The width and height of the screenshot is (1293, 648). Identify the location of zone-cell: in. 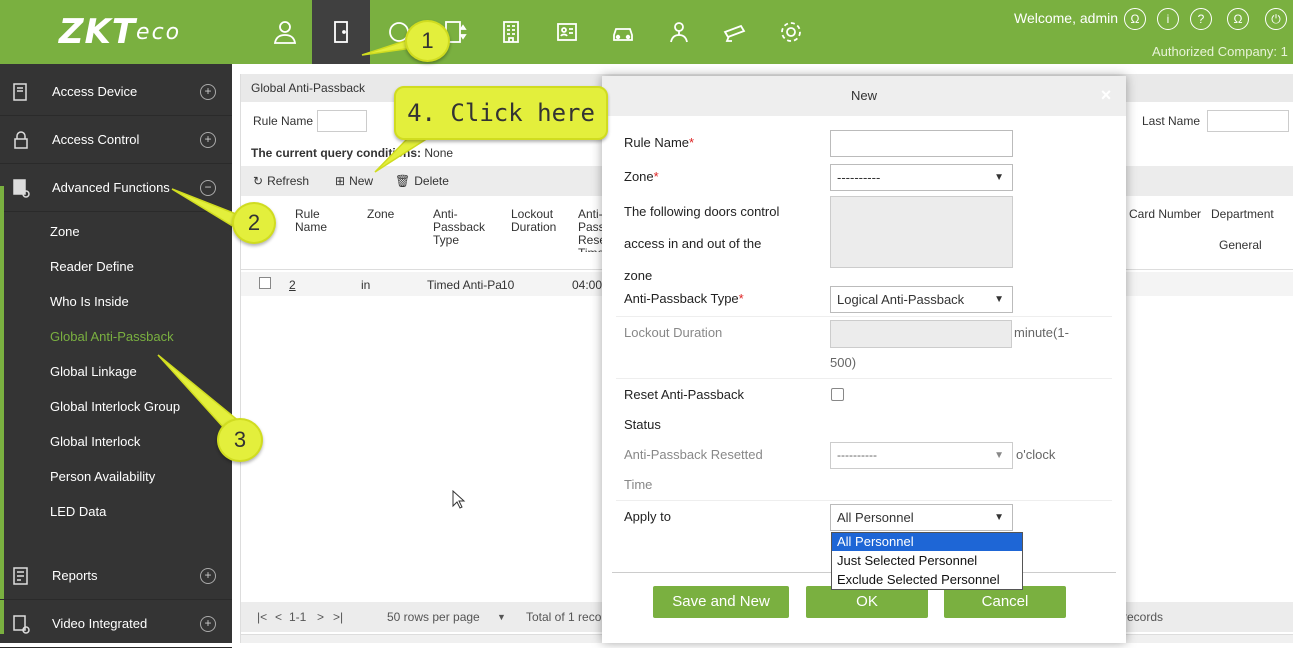
(366, 285).